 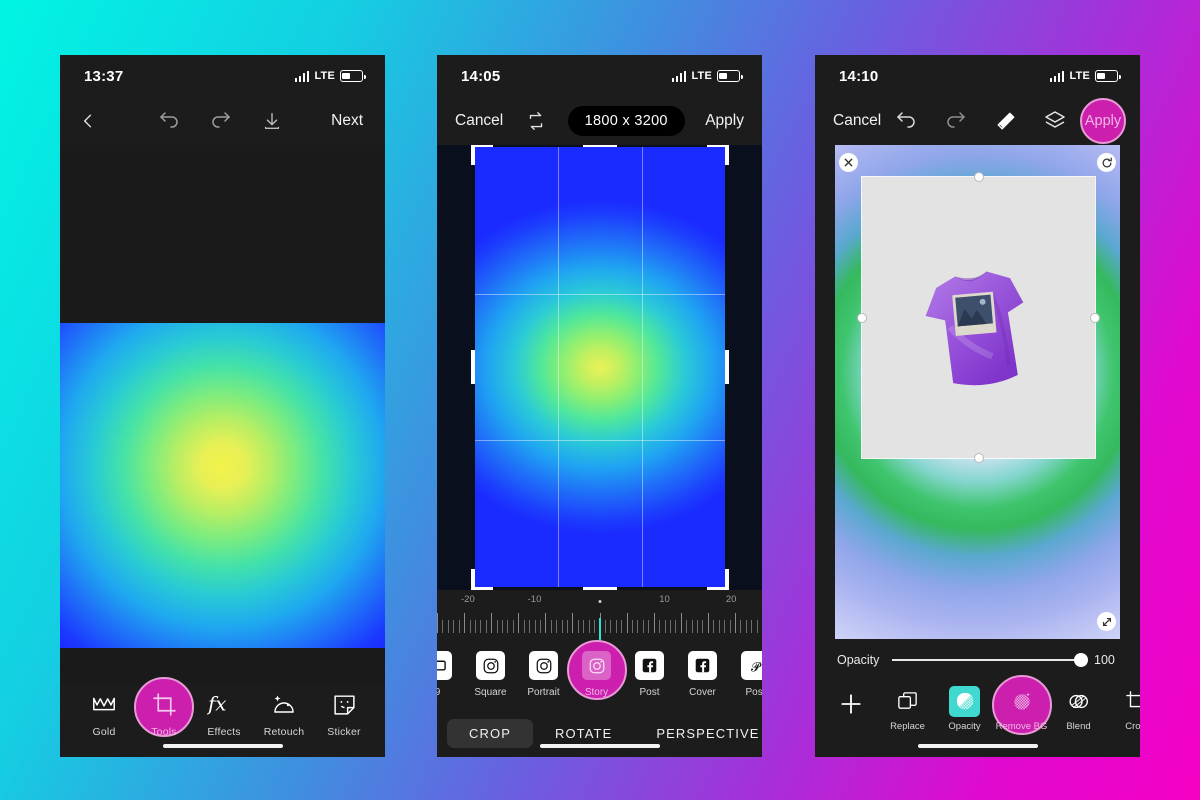 What do you see at coordinates (862, 317) in the screenshot?
I see `resize-handle-left` at bounding box center [862, 317].